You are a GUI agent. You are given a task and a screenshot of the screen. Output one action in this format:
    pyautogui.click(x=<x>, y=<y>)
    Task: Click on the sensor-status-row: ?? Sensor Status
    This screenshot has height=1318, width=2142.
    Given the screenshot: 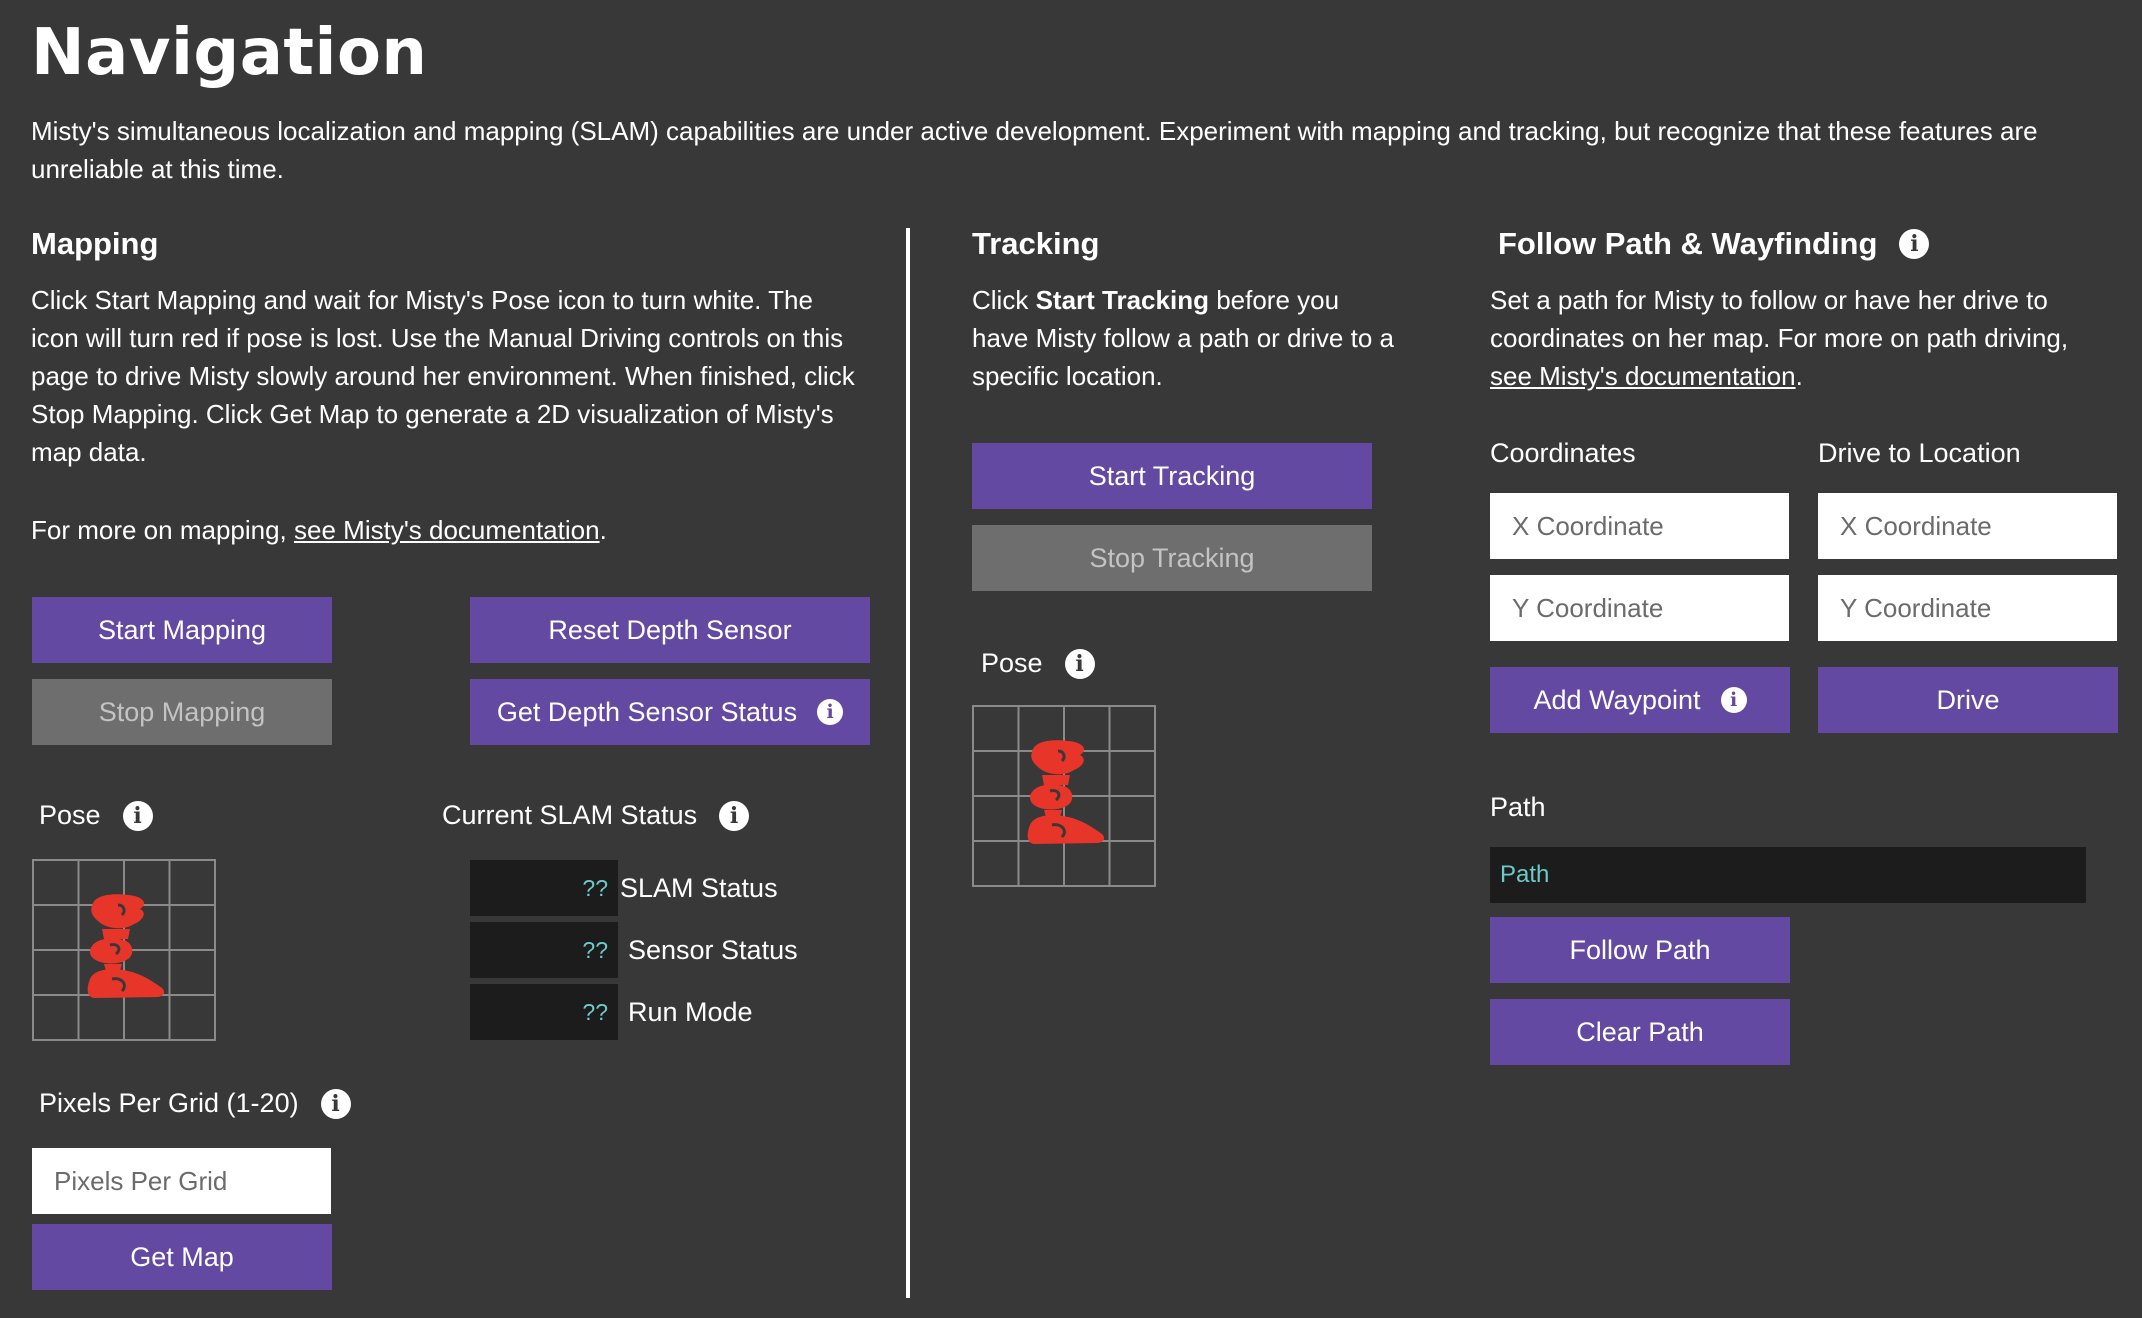 What is the action you would take?
    pyautogui.click(x=634, y=950)
    